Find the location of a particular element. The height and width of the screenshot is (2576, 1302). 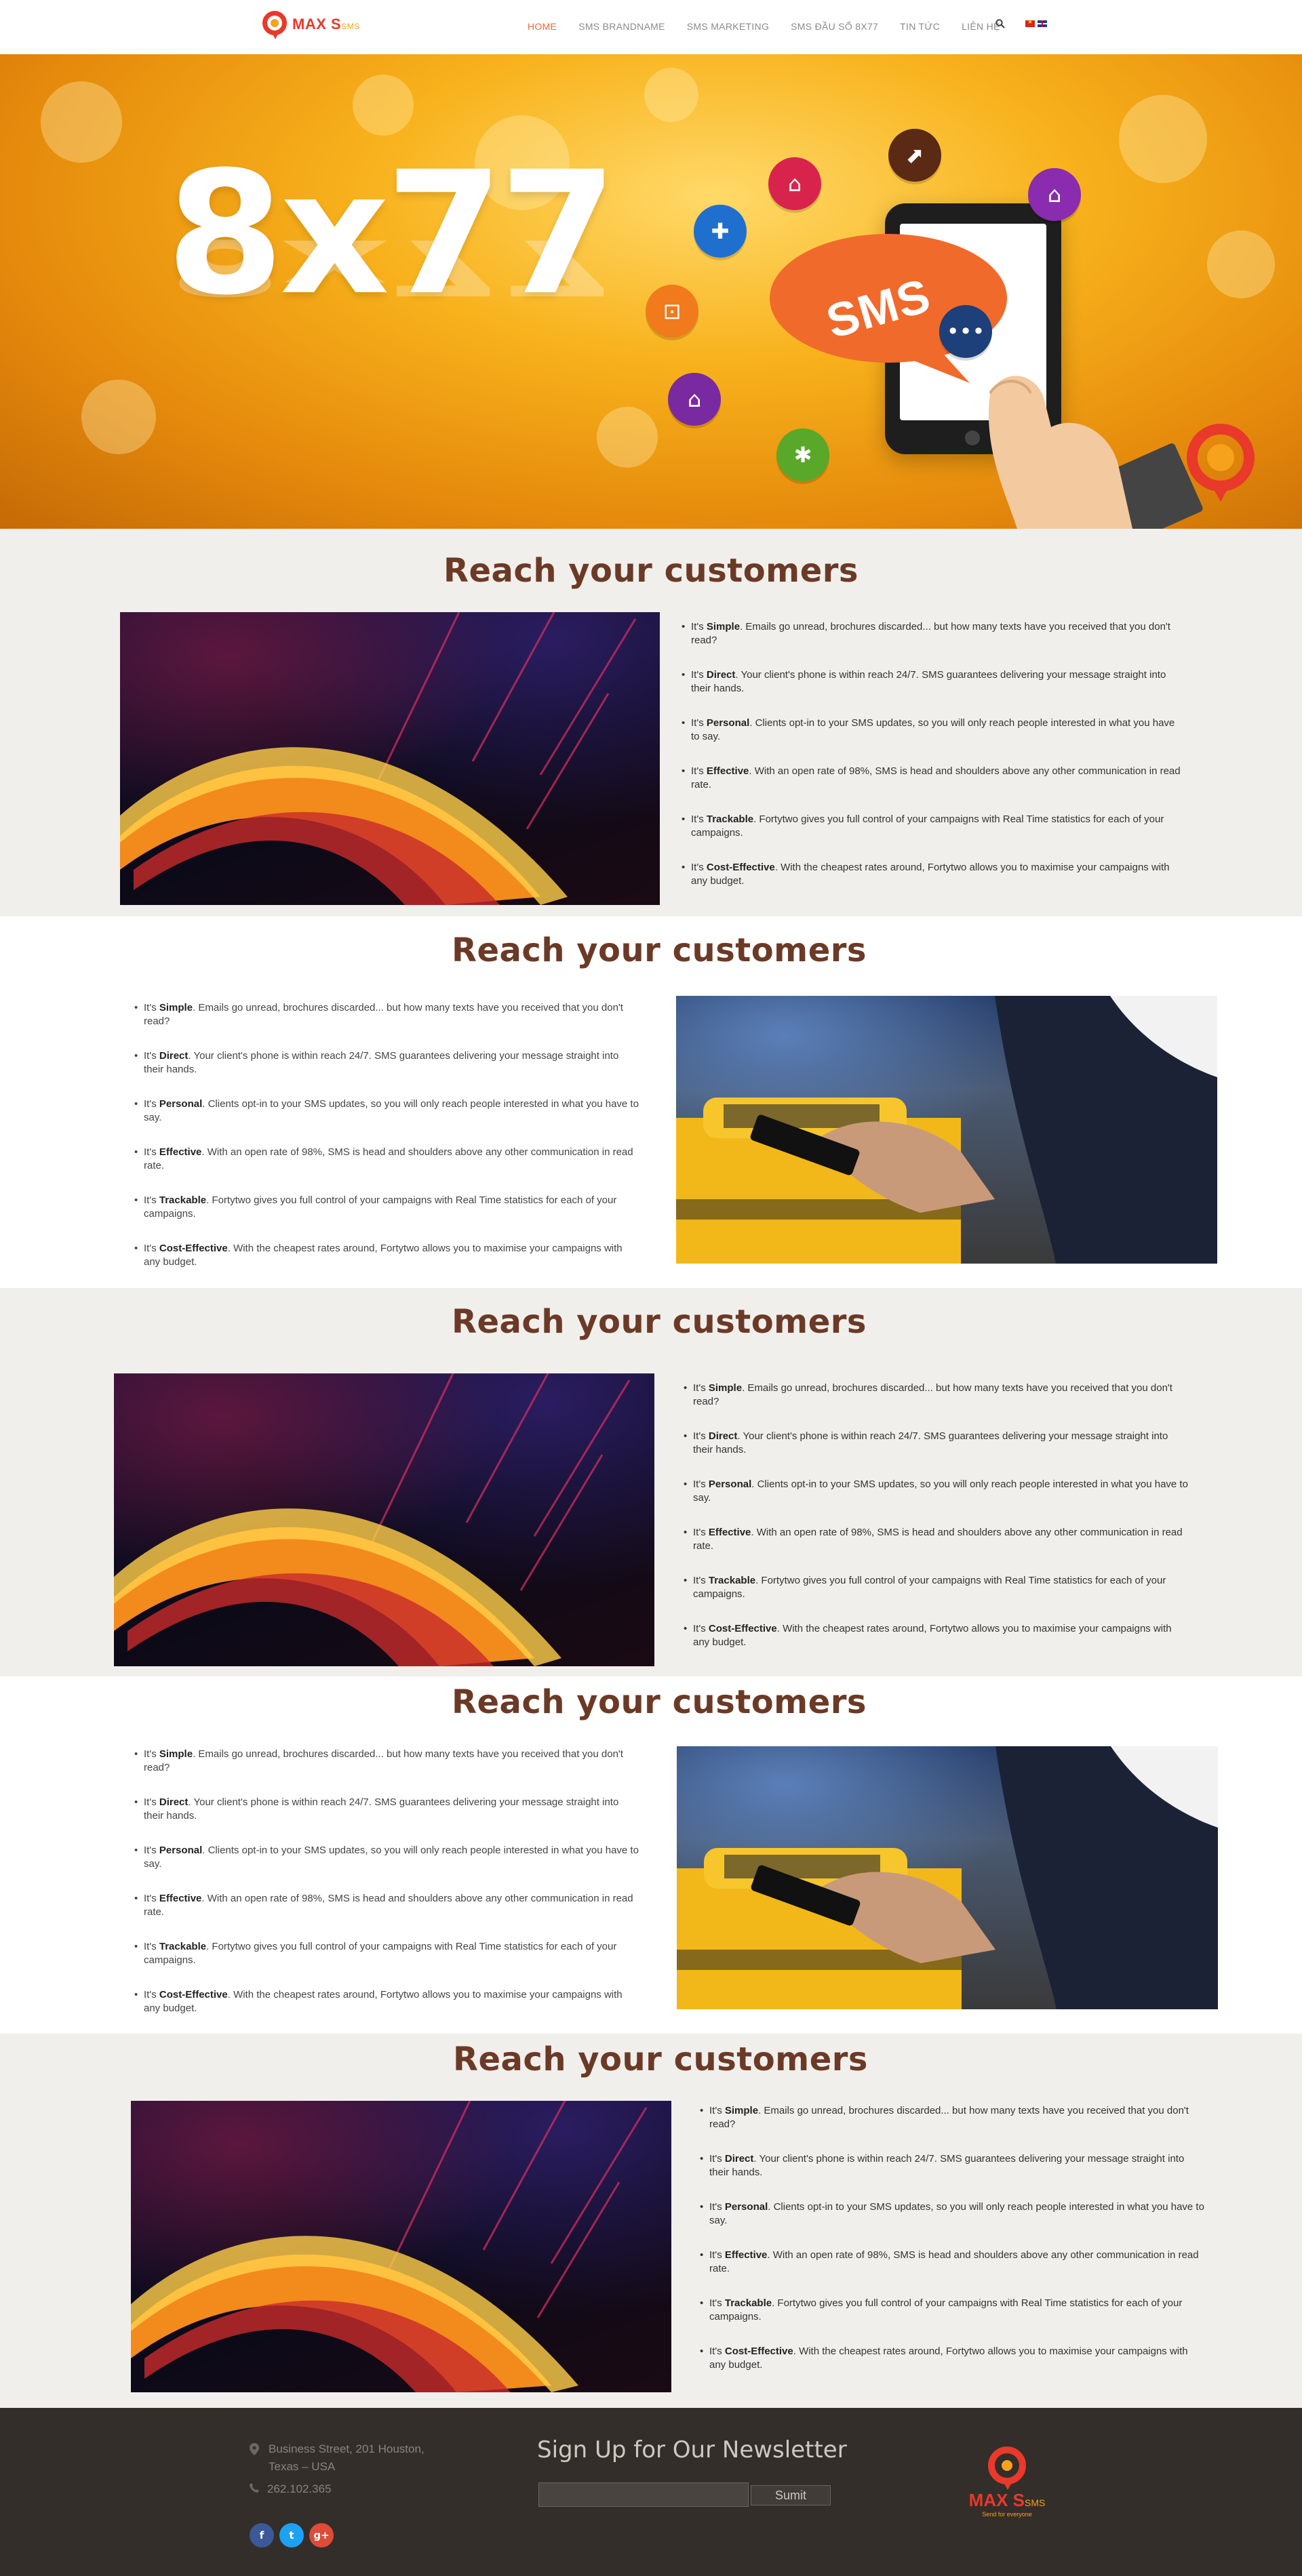

chart-icon: ✱ is located at coordinates (802, 454).